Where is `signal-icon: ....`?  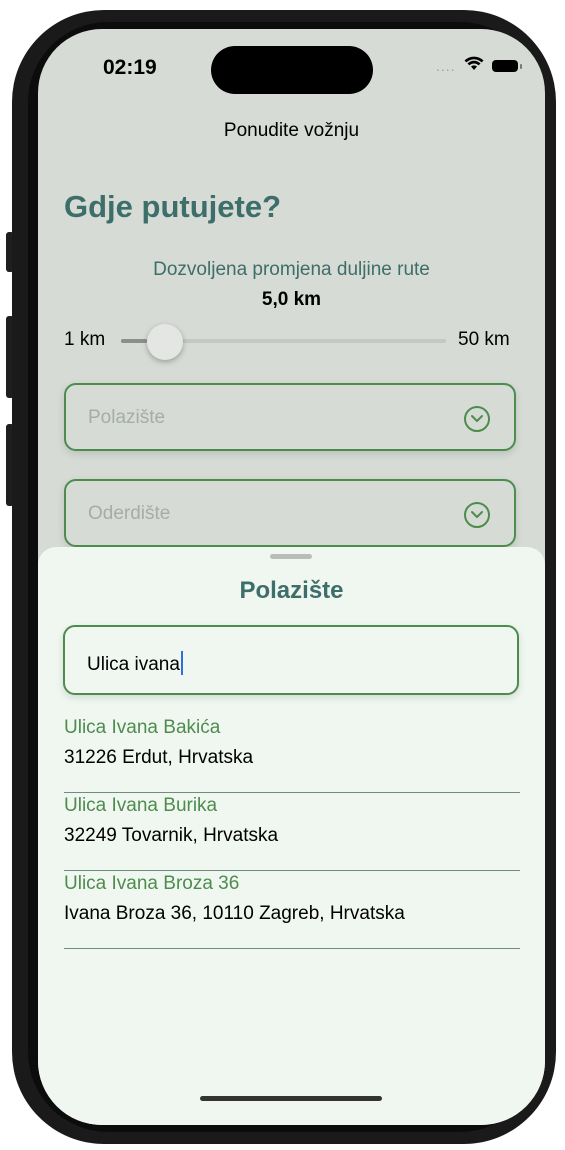 signal-icon: .... is located at coordinates (446, 66).